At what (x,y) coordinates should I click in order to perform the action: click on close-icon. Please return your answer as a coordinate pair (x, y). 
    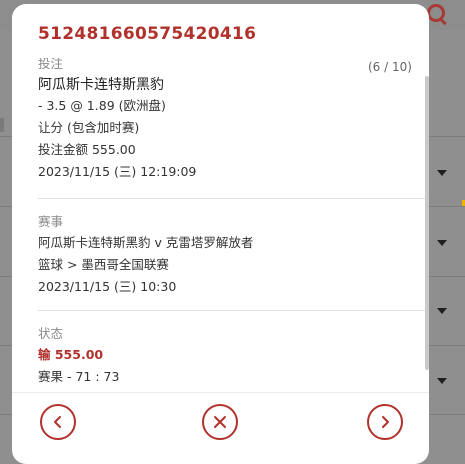
    Looking at the image, I should click on (220, 422).